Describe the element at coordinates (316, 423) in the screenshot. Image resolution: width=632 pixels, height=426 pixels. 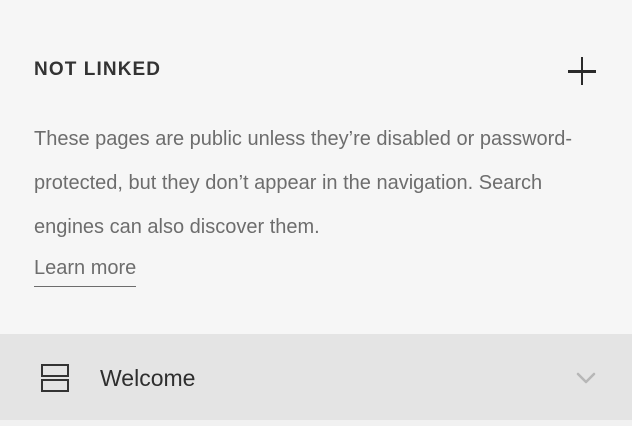
I see `bottom-divider` at that location.